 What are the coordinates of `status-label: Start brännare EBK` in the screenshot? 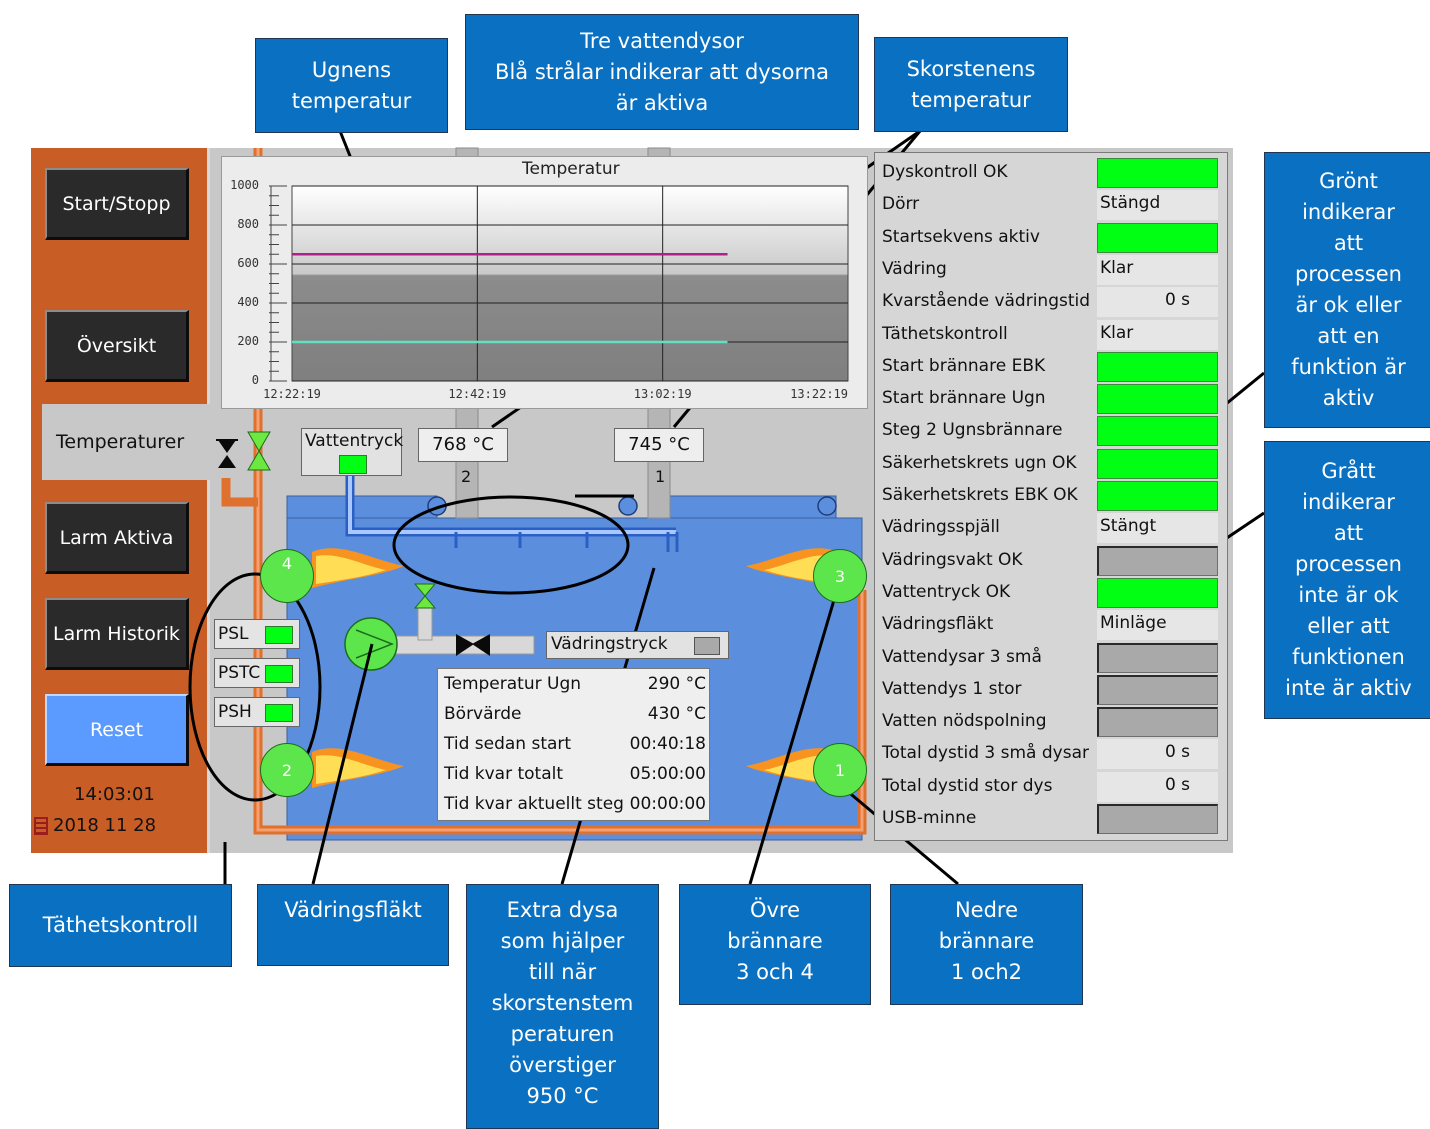 It's located at (964, 365).